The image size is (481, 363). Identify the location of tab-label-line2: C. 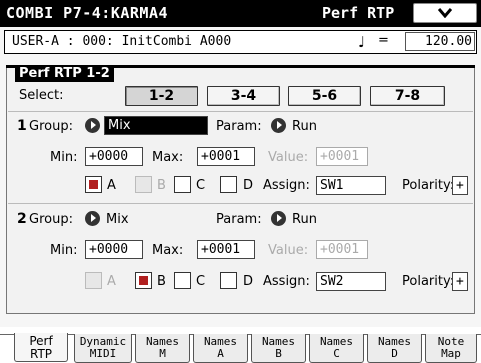
(336, 353).